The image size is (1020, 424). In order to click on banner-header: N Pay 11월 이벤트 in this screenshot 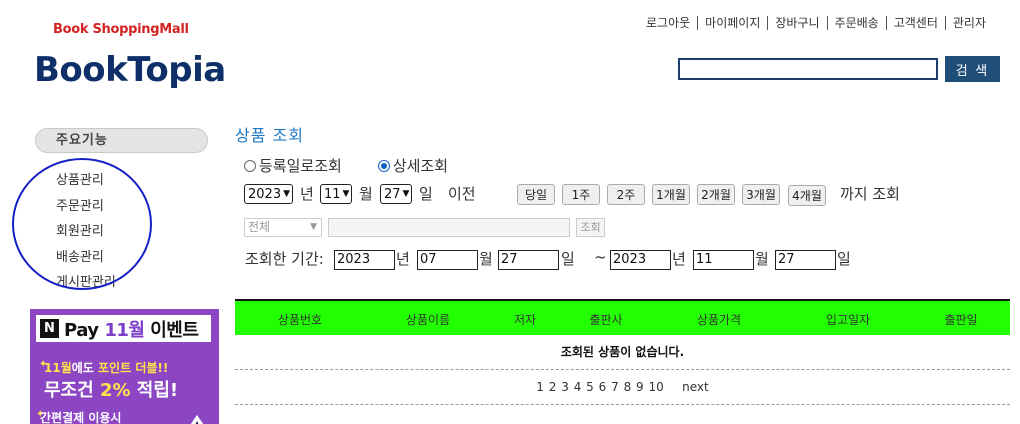, I will do `click(123, 328)`.